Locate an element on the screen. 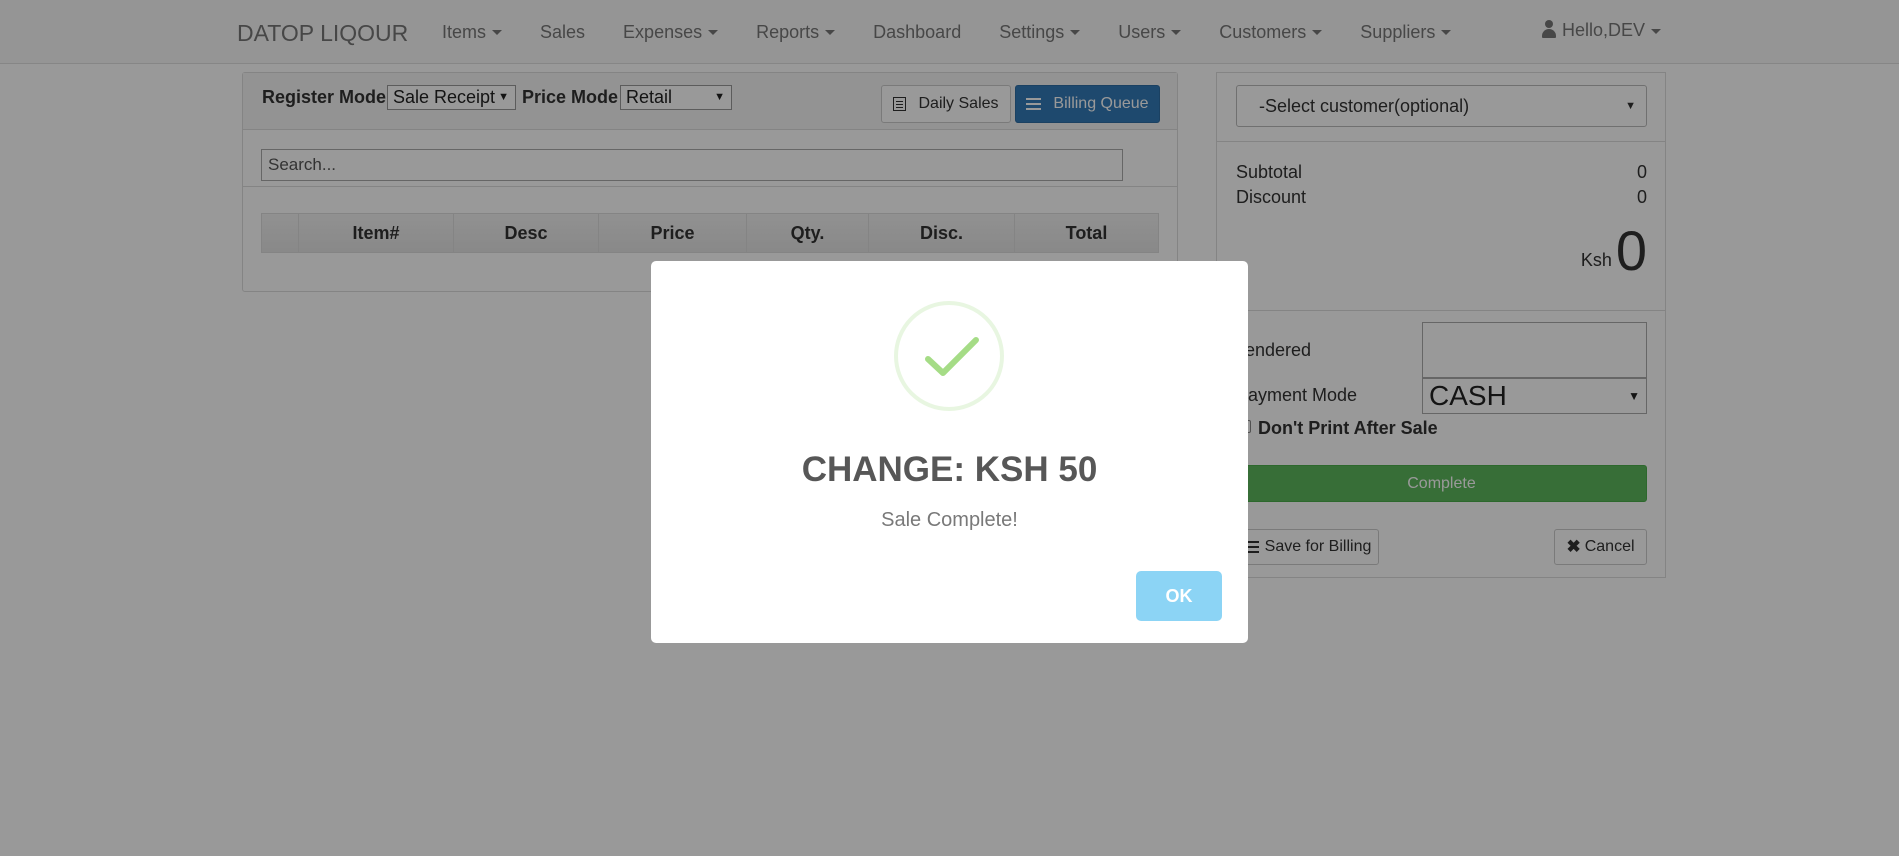 This screenshot has width=1899, height=856. dialog-message: Sale Complete! is located at coordinates (949, 520).